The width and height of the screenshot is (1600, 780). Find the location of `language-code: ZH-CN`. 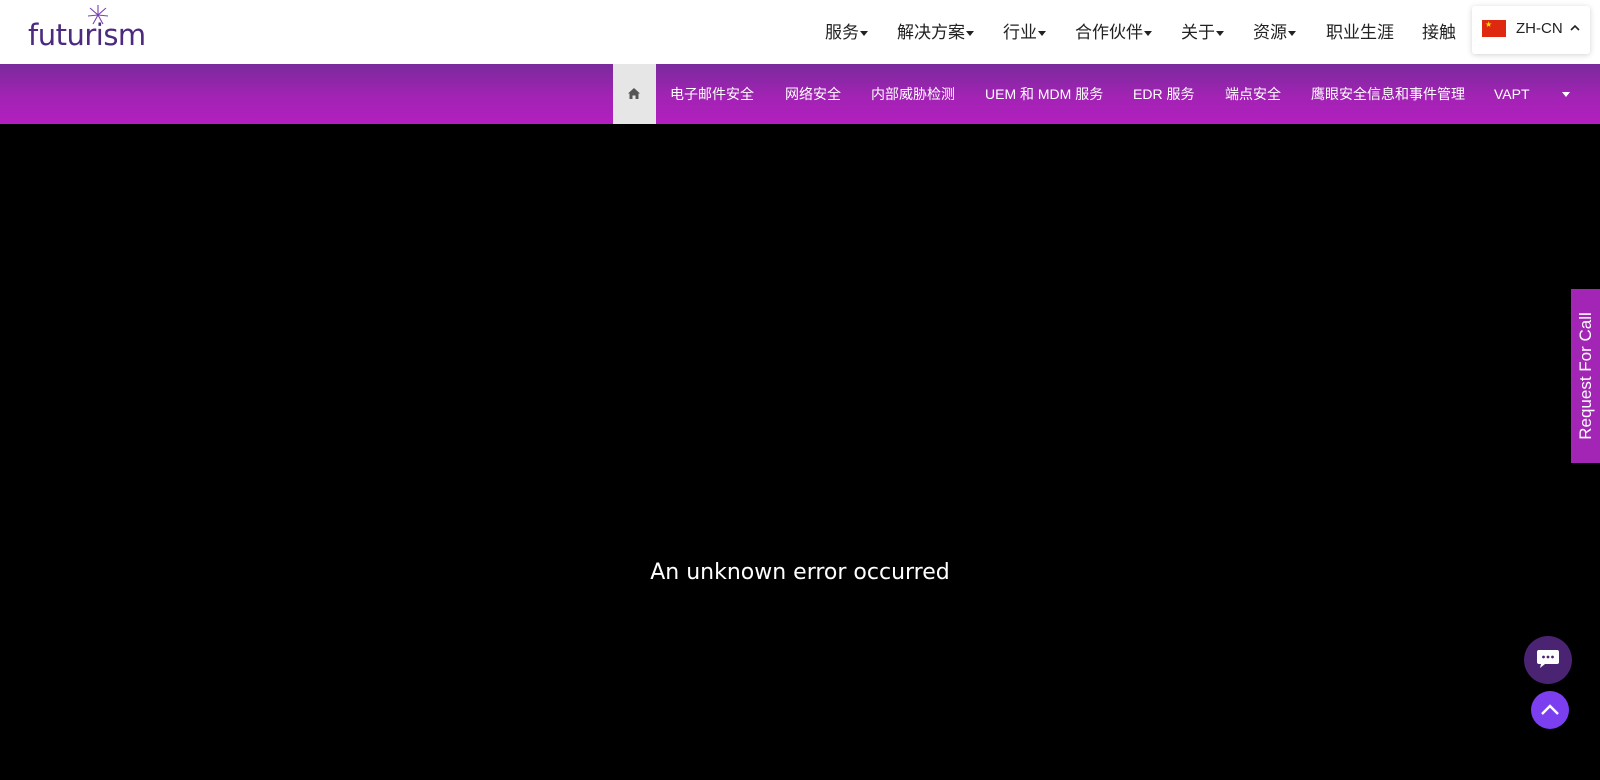

language-code: ZH-CN is located at coordinates (1539, 28).